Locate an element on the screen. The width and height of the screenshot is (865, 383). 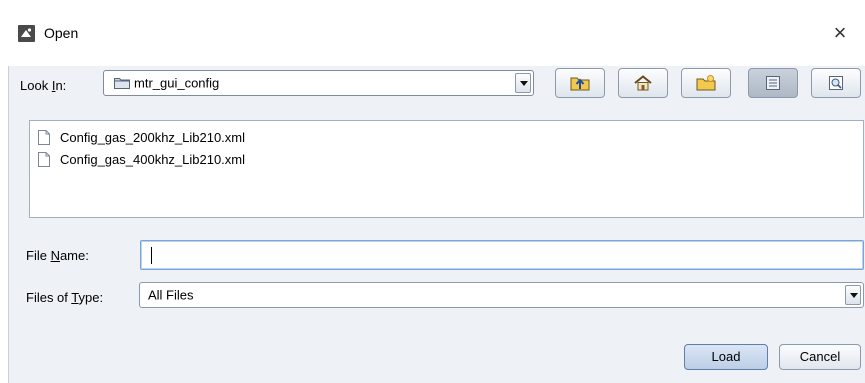
app-icon is located at coordinates (26, 33).